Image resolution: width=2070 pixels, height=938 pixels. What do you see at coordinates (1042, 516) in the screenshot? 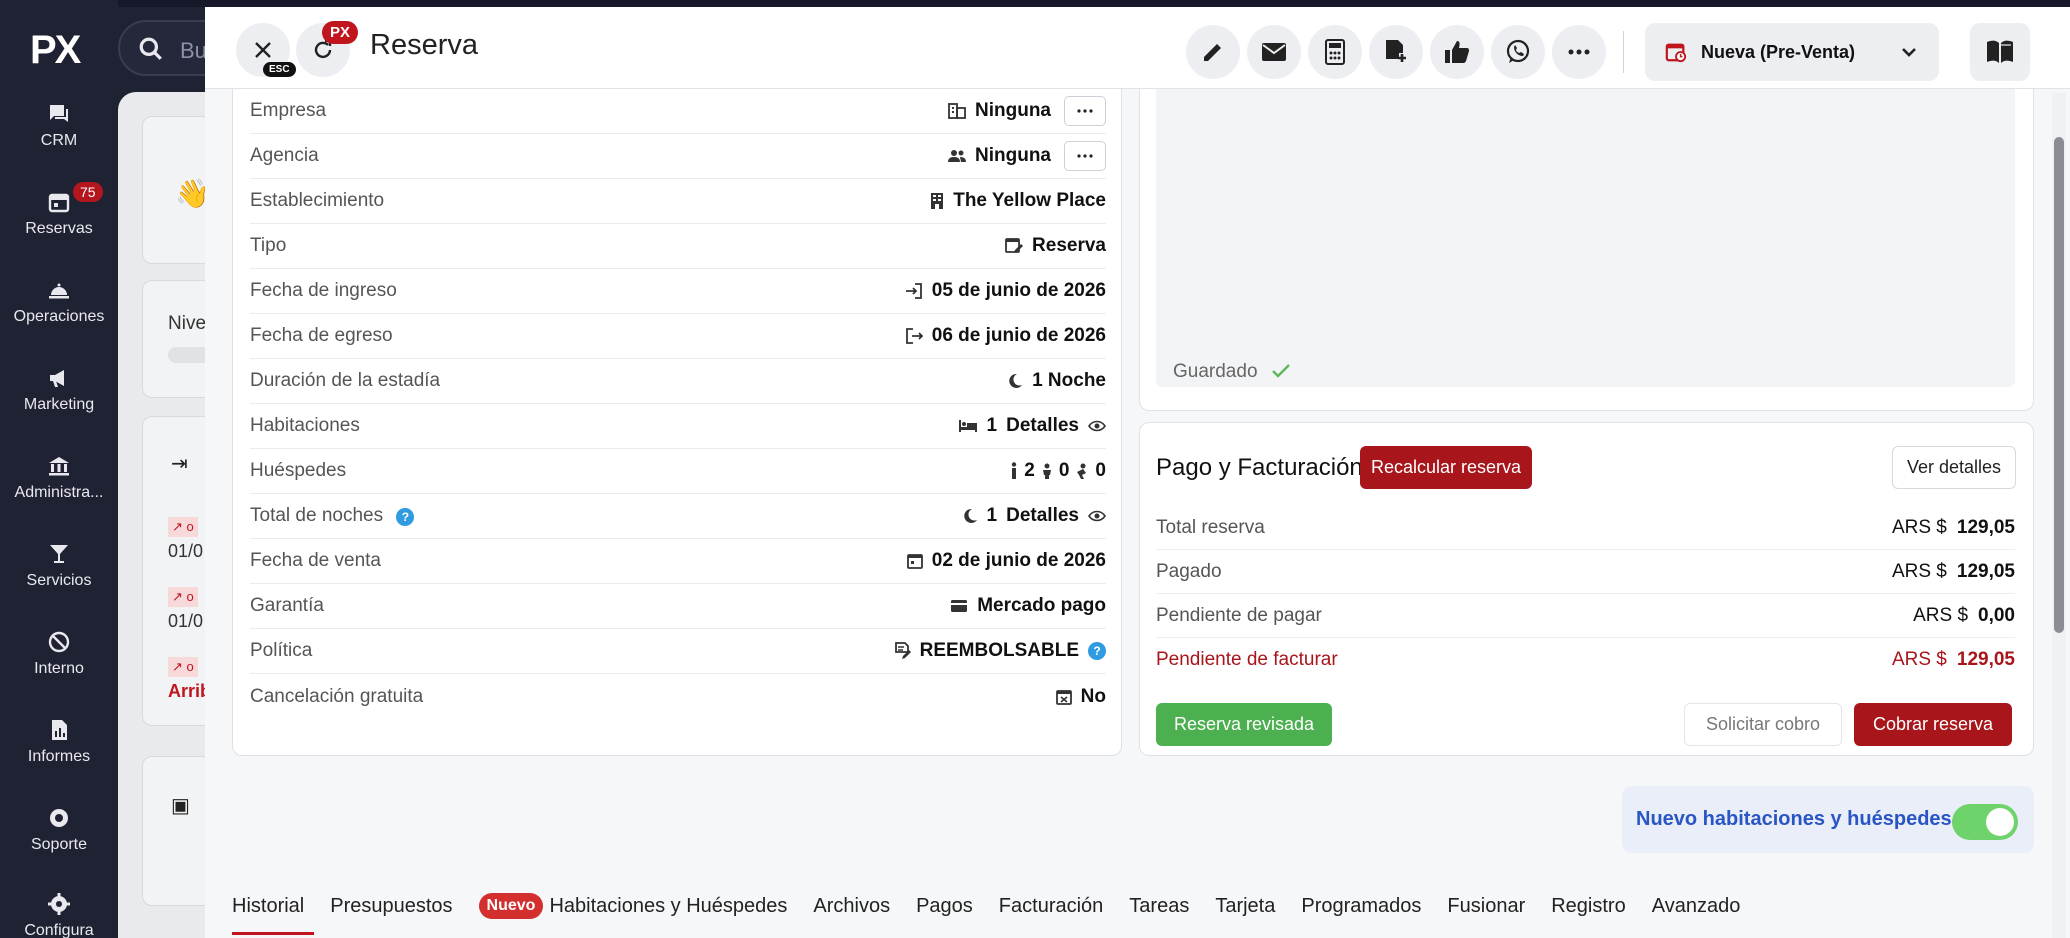
I see `nights-details-link: Detalles` at bounding box center [1042, 516].